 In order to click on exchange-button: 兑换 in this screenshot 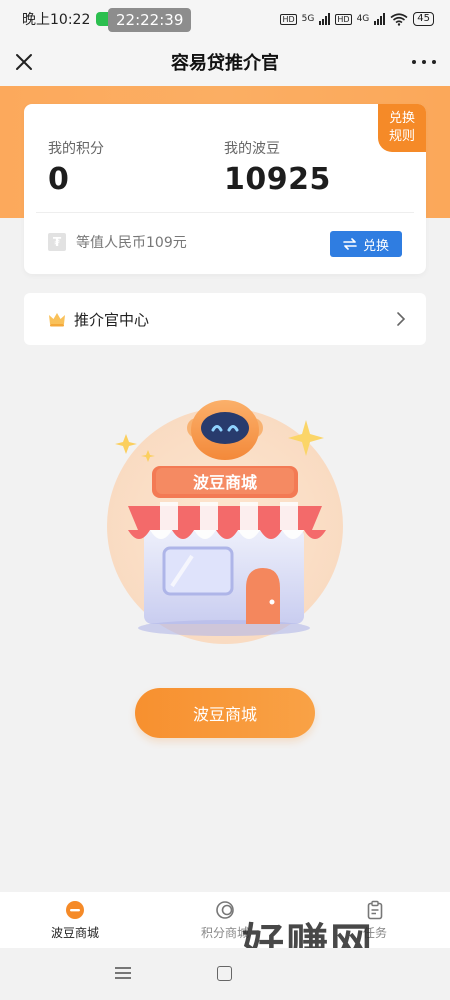, I will do `click(366, 244)`.